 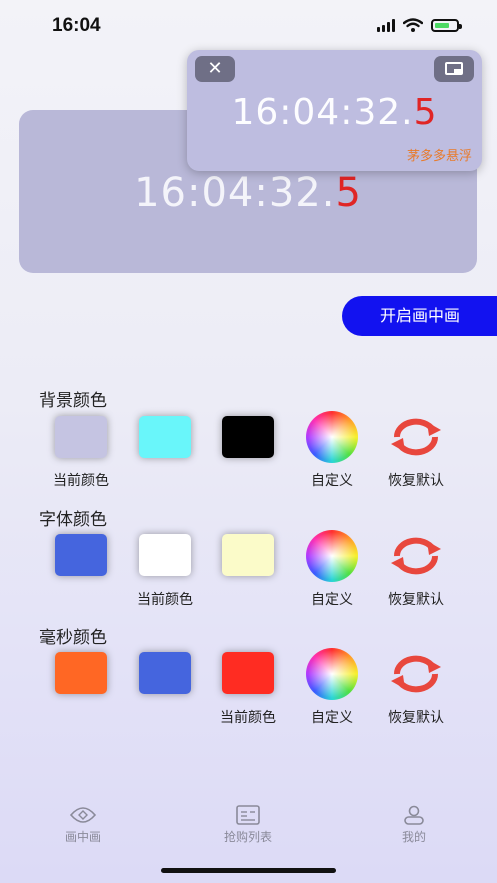 What do you see at coordinates (416, 674) in the screenshot?
I see `ms-reset-icon` at bounding box center [416, 674].